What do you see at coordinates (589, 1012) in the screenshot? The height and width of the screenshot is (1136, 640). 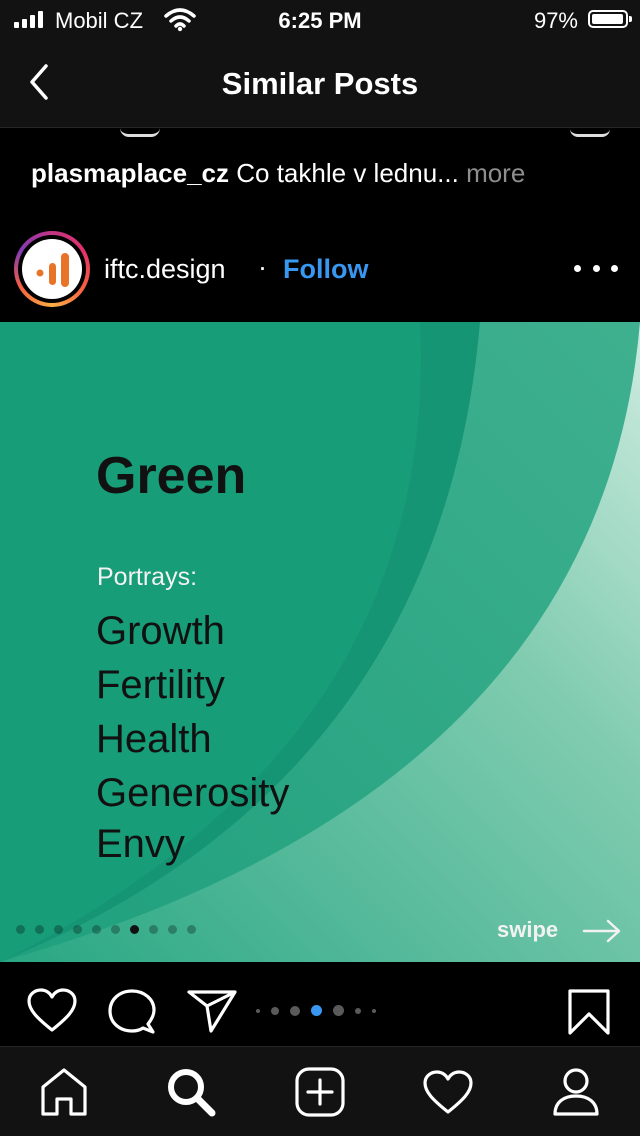 I see `bookmark-icon` at bounding box center [589, 1012].